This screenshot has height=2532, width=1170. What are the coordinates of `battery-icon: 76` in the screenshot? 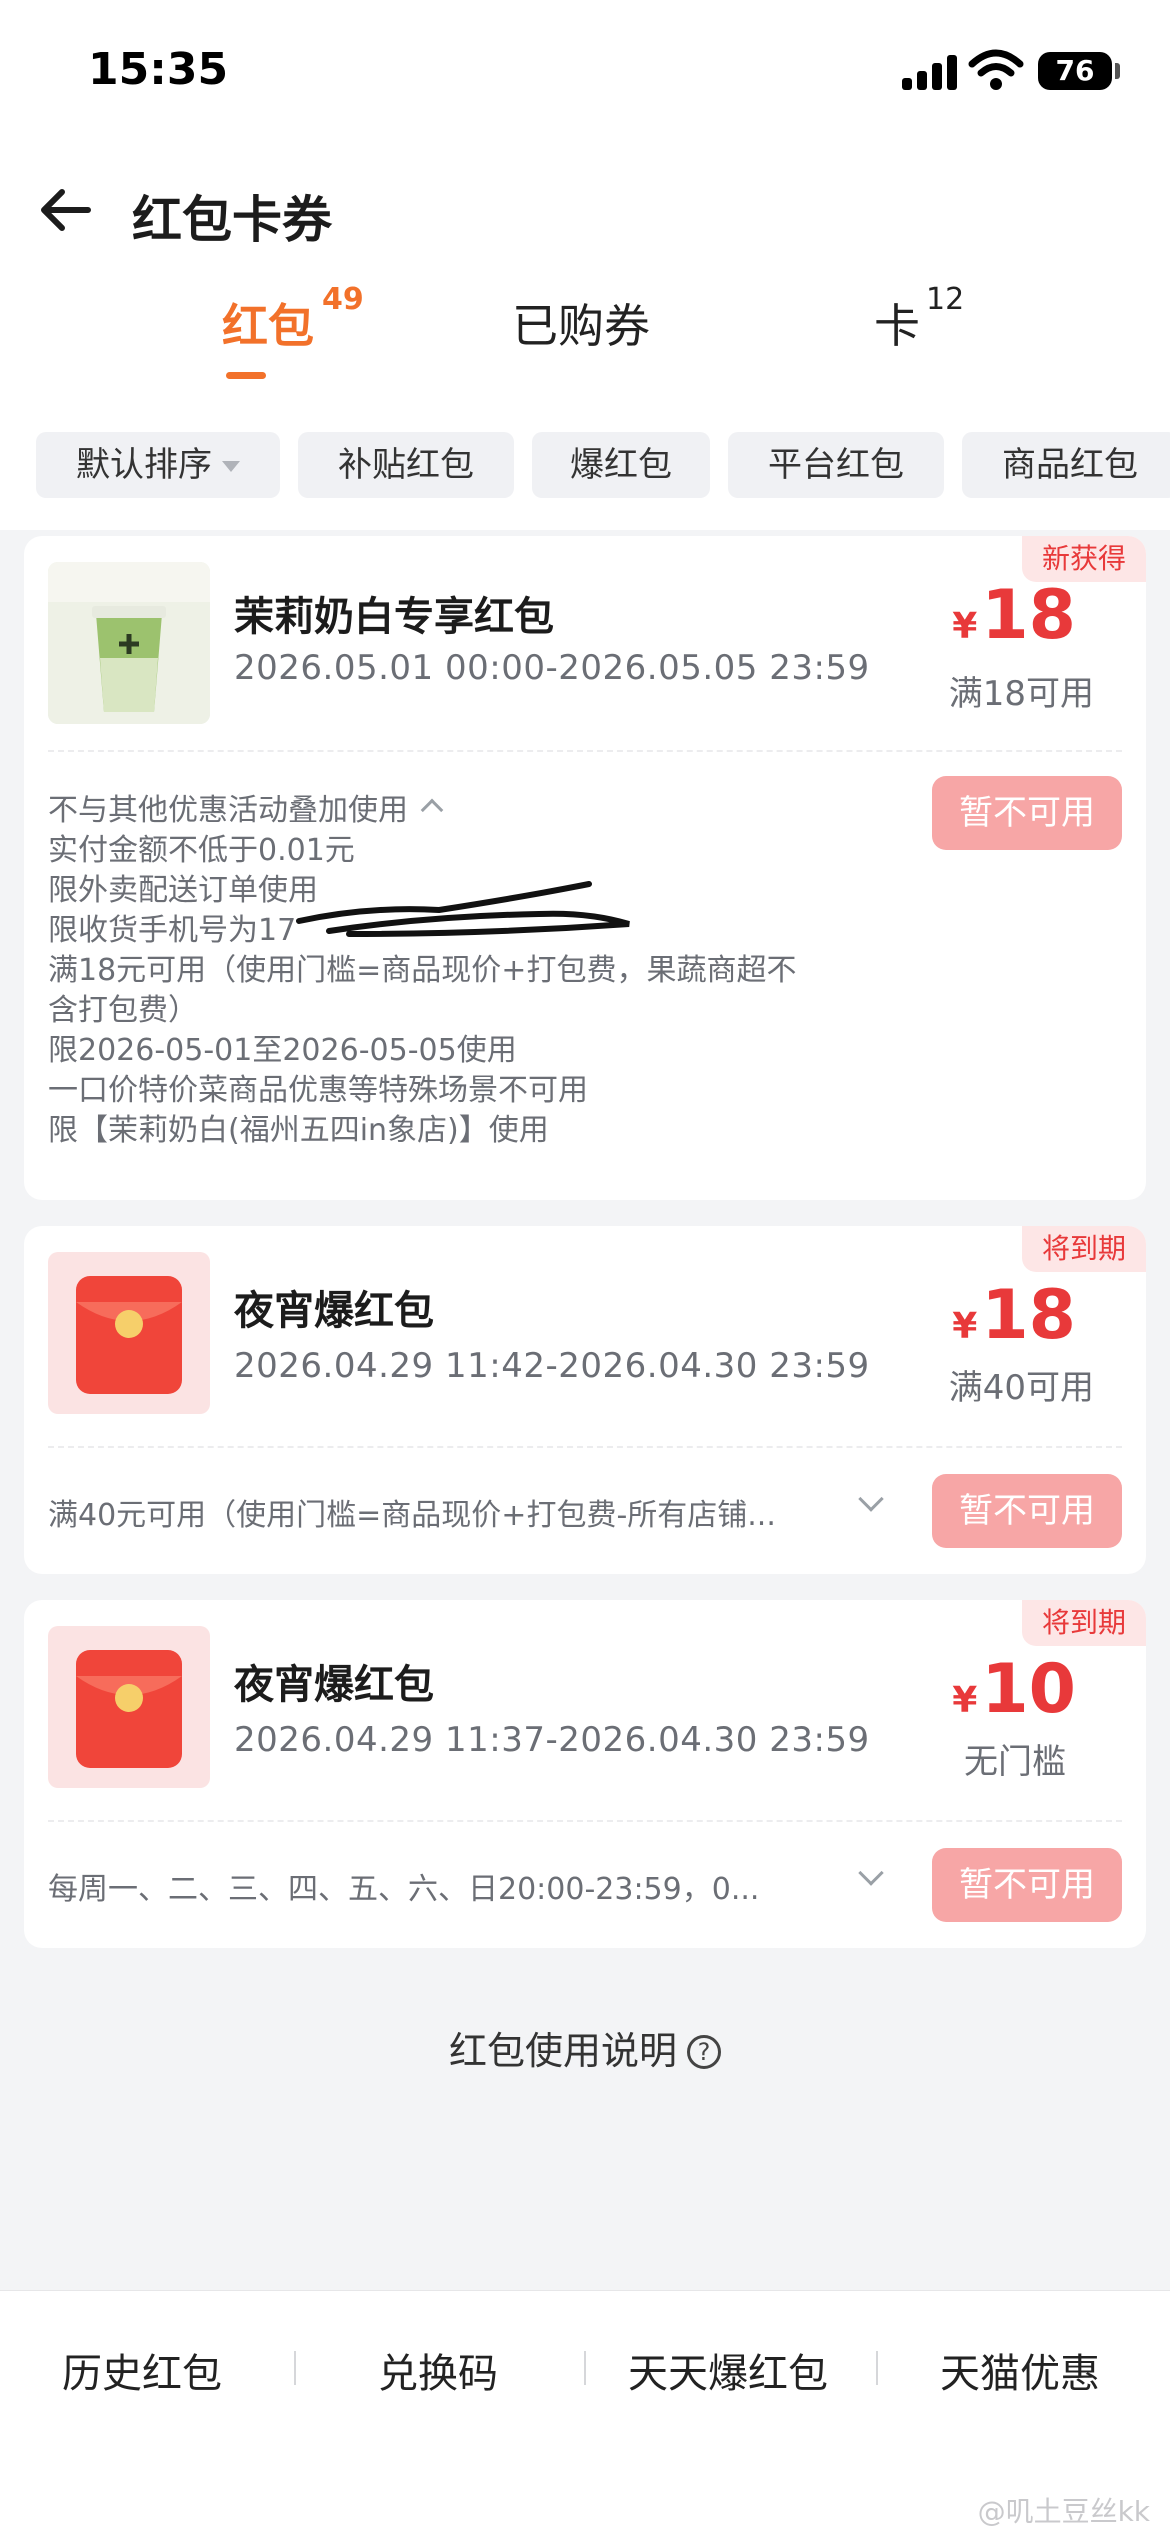 It's located at (1075, 71).